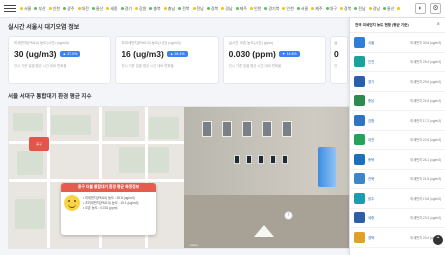  Describe the element at coordinates (397, 43) in the screenshot. I see `sidebar-item: 서울 미세먼지 30.8 (ug/m3)` at that location.